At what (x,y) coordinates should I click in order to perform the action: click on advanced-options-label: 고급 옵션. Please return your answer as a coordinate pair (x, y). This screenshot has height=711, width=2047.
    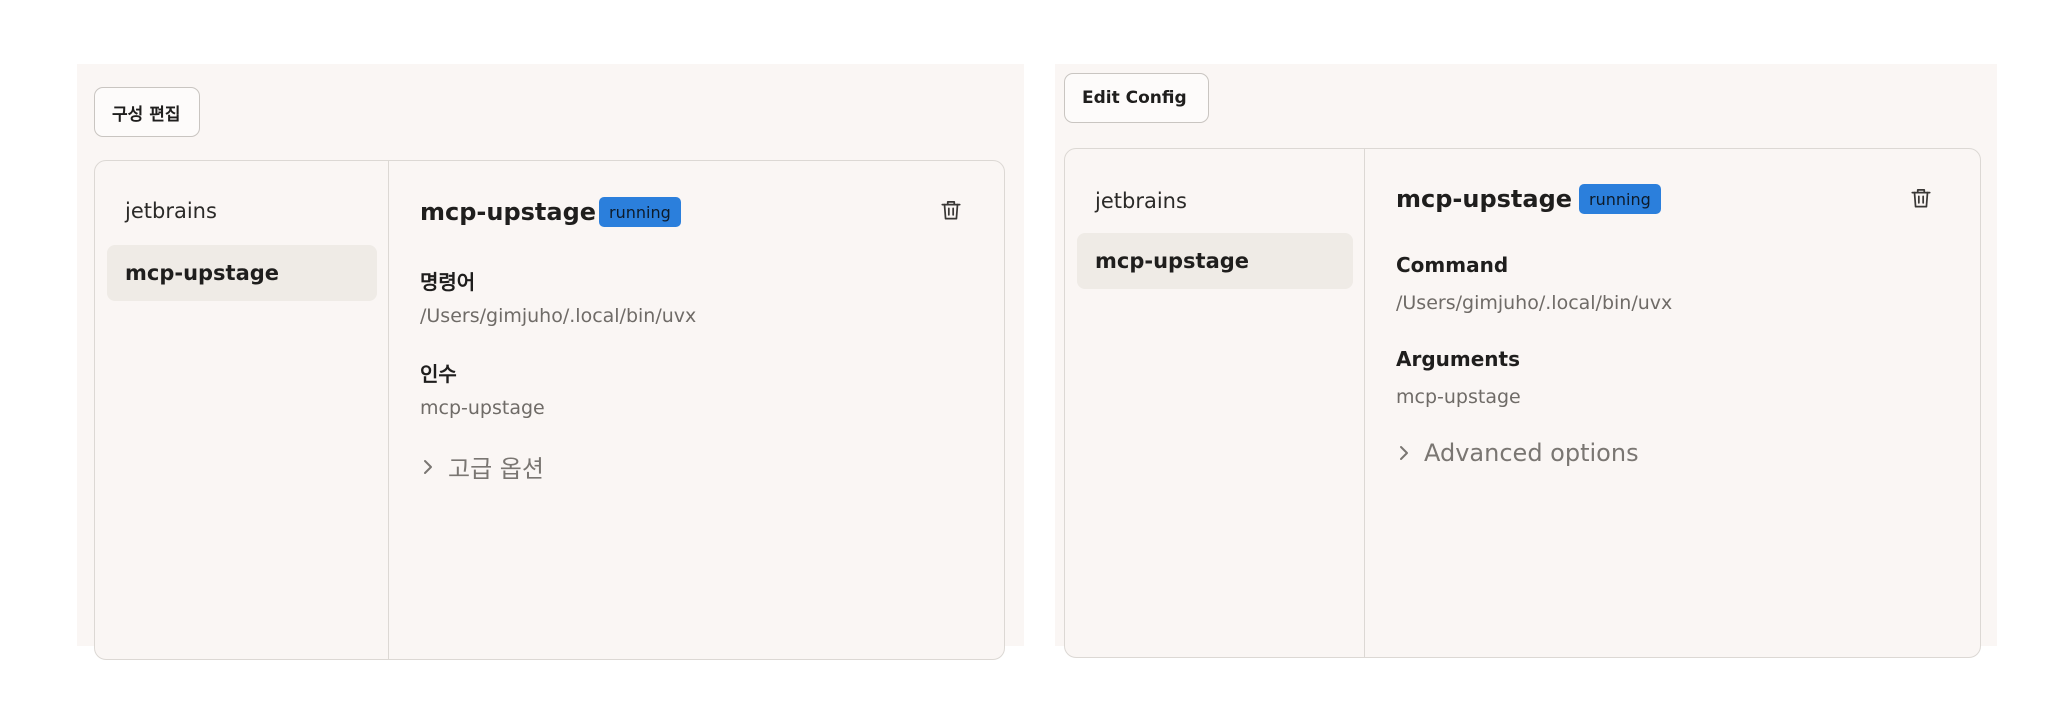
    Looking at the image, I should click on (496, 469).